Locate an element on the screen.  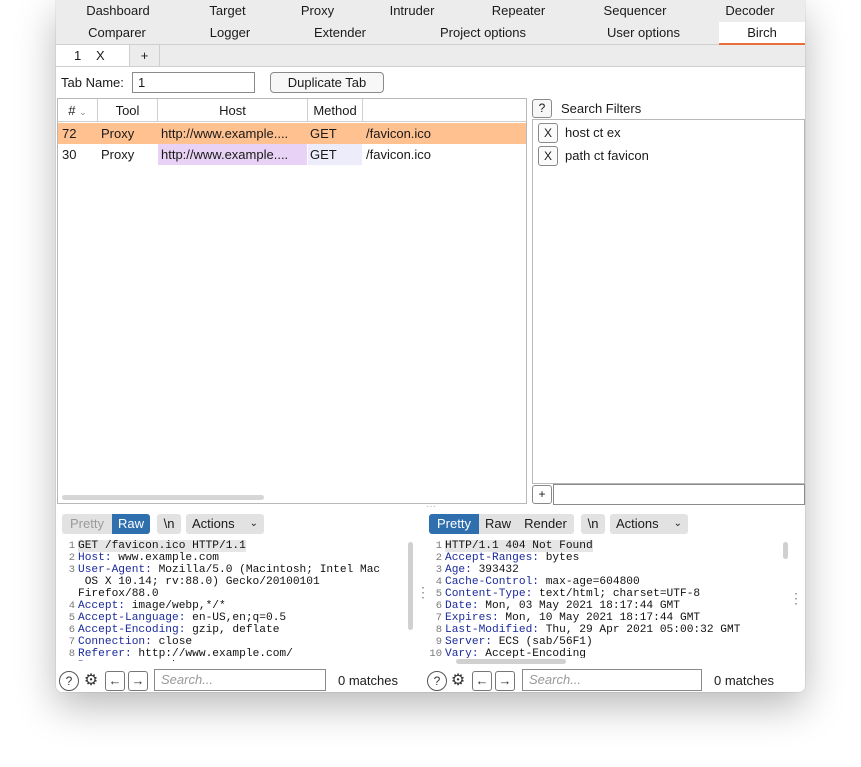
header-name: Server: is located at coordinates (468, 642).